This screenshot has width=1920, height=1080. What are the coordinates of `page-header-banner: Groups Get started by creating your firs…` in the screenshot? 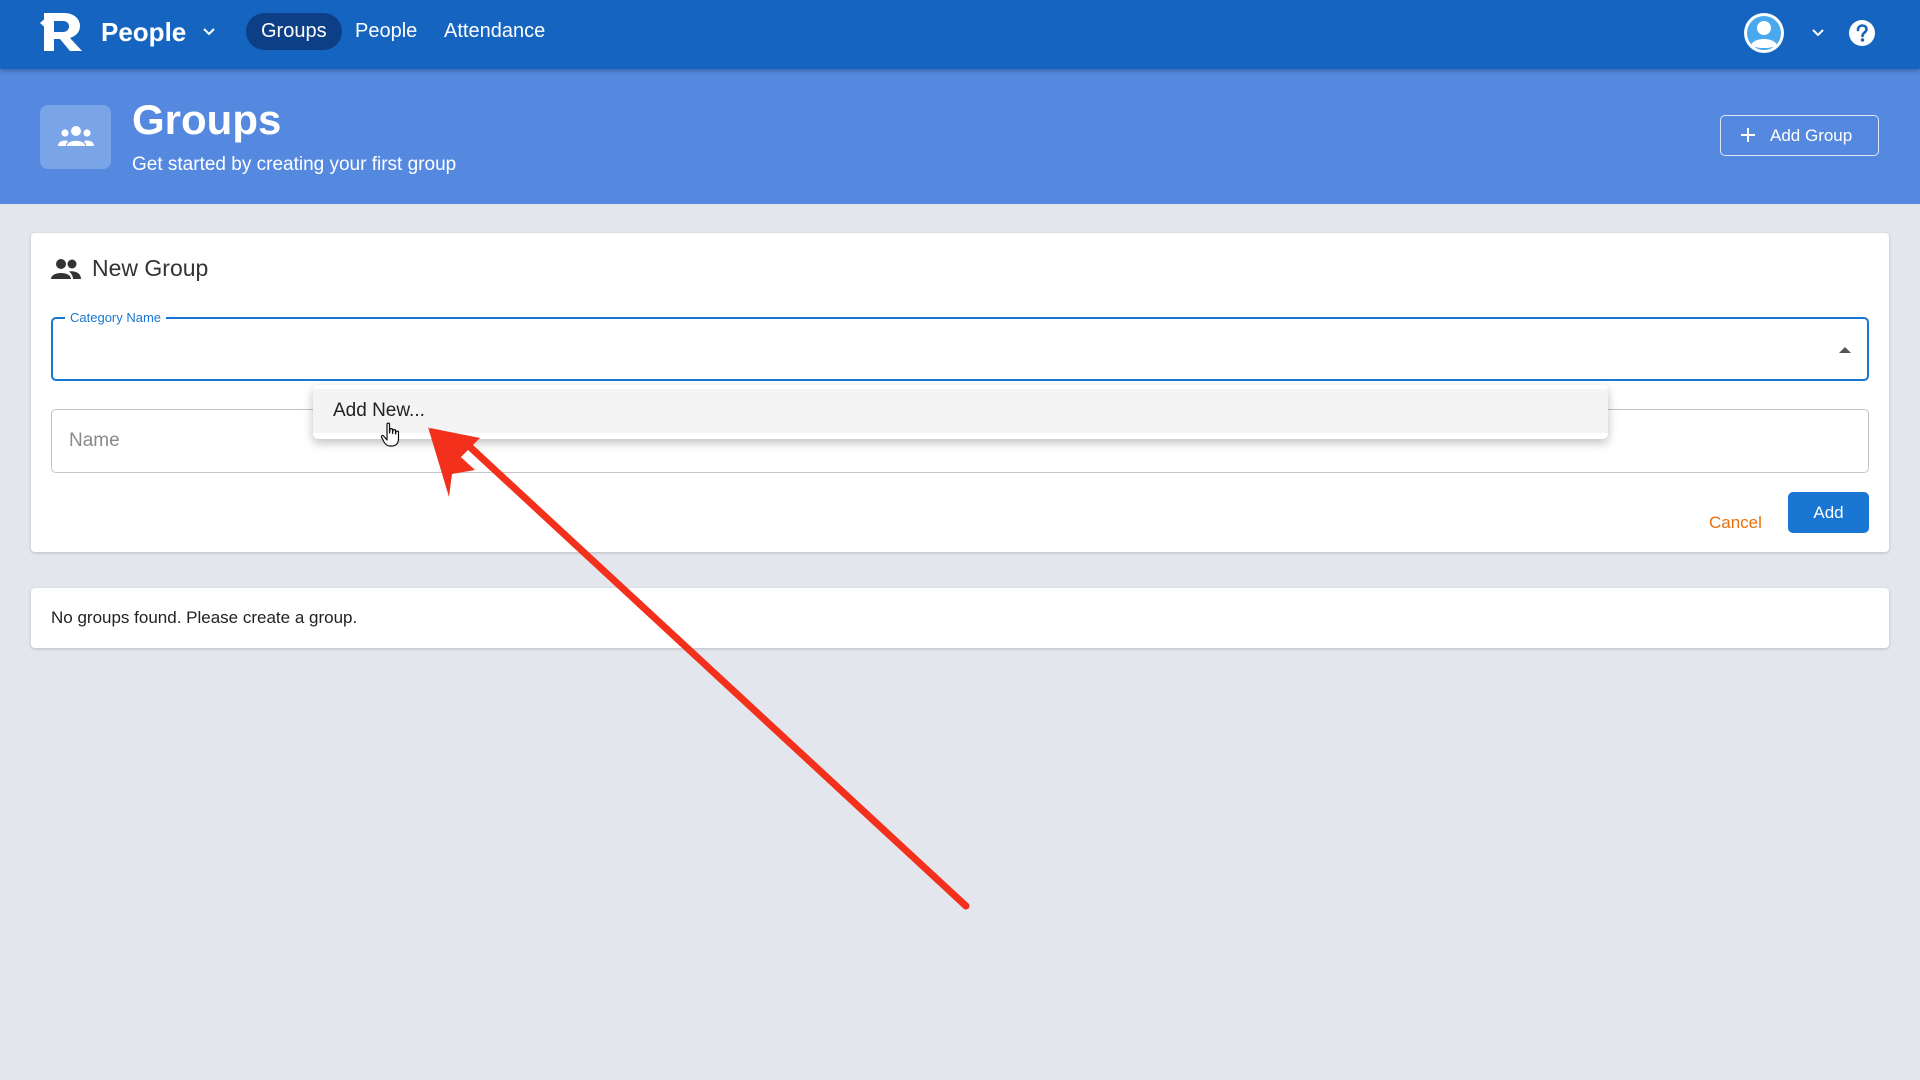 It's located at (960, 136).